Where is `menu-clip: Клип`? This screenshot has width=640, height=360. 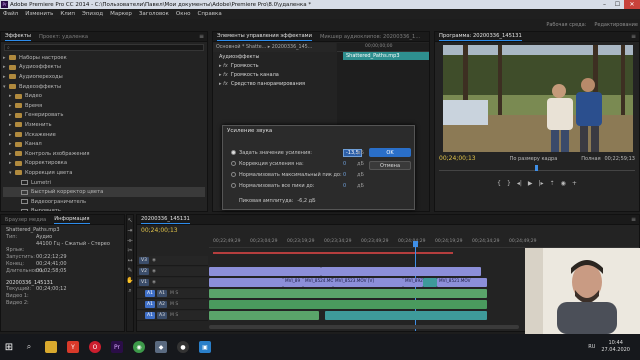
menu-clip: Клип is located at coordinates (67, 14).